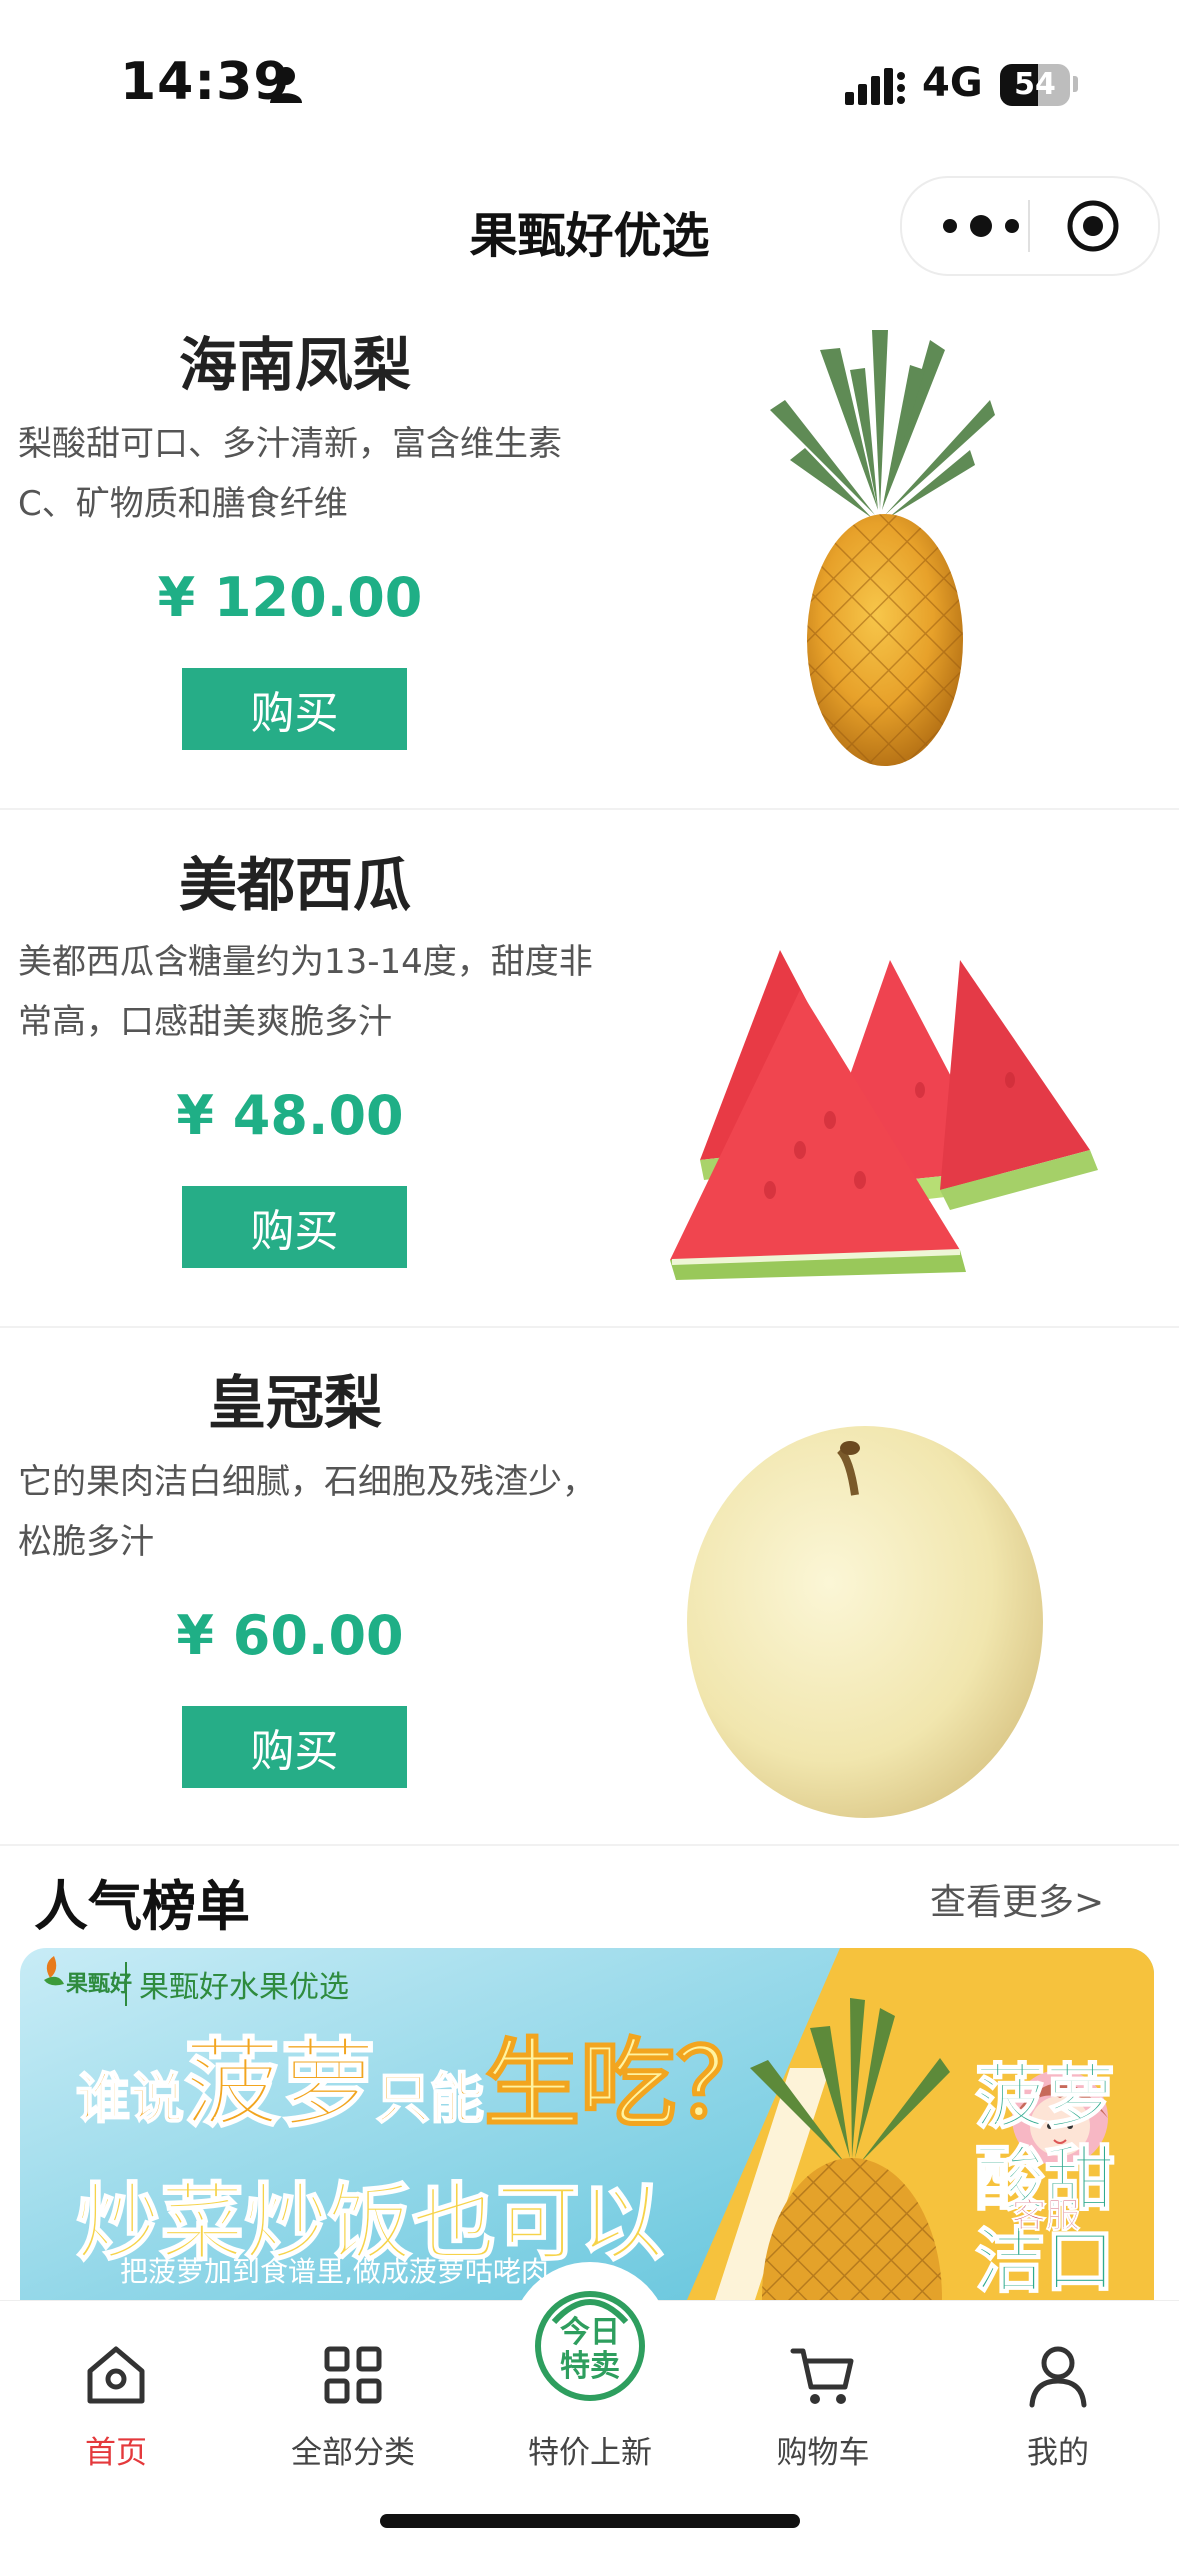 The height and width of the screenshot is (2557, 1179). I want to click on tab-label: 全部分类, so click(353, 2453).